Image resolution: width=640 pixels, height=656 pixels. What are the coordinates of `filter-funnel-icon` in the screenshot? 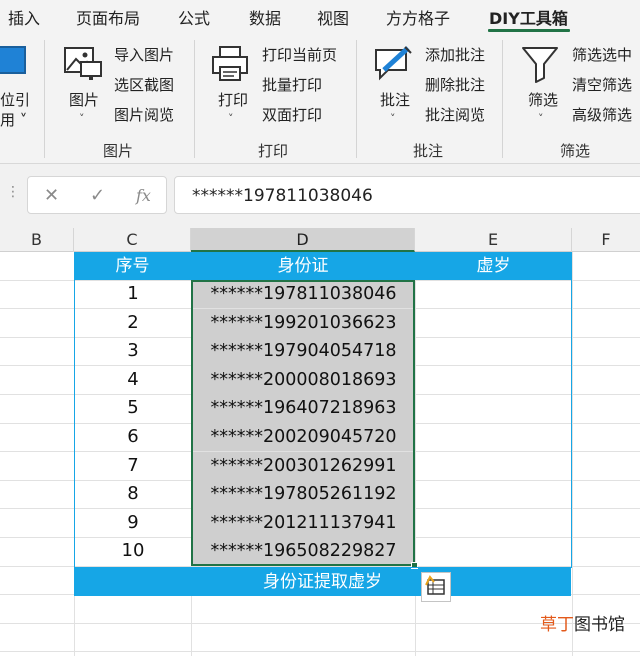 It's located at (540, 65).